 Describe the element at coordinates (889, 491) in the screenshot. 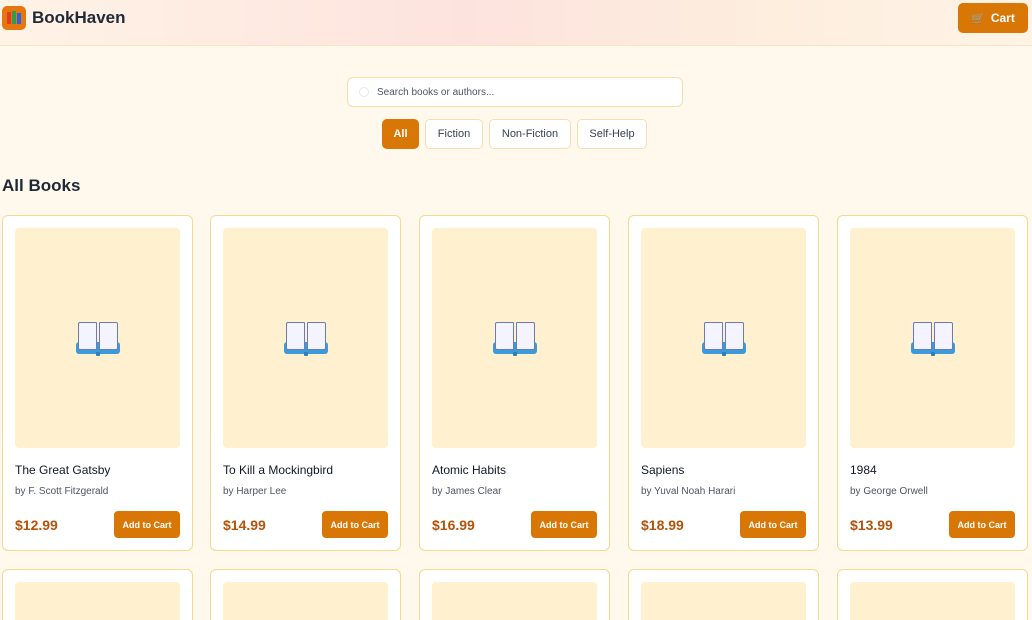

I see `book-author: by George Orwell` at that location.